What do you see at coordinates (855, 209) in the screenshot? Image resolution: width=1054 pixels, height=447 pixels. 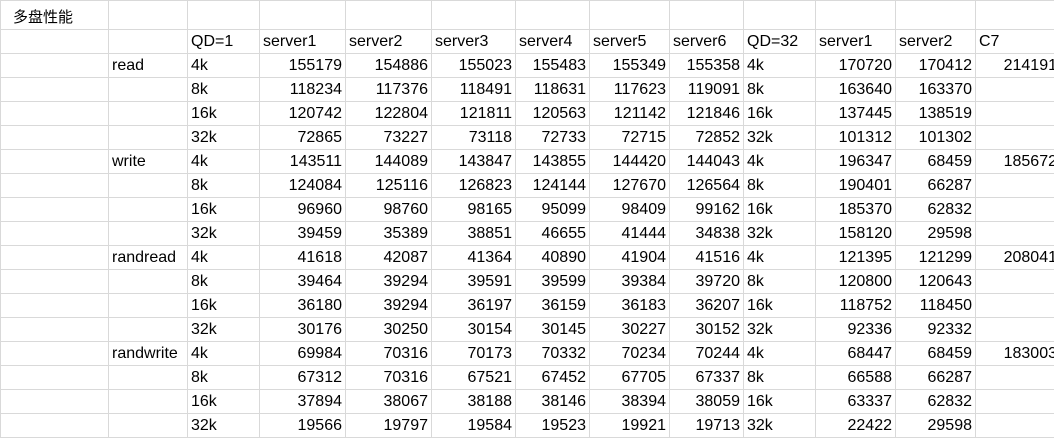 I see `value-server1-qd32: 185370` at bounding box center [855, 209].